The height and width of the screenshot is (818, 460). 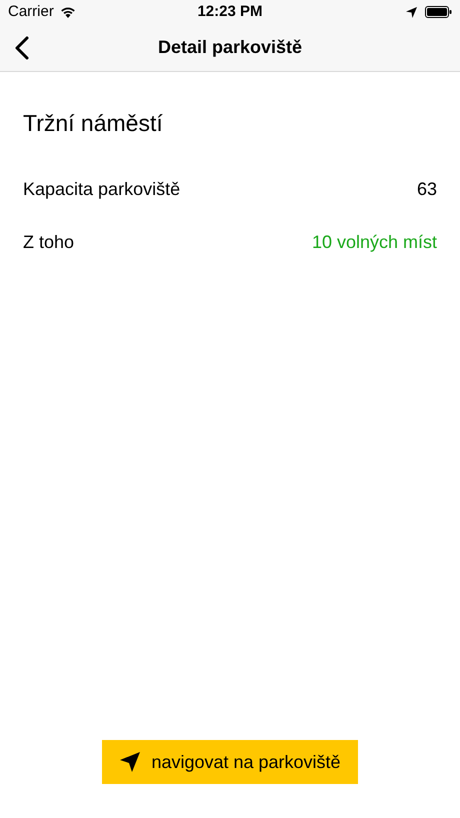 I want to click on row-value: 10 volných míst, so click(x=374, y=242).